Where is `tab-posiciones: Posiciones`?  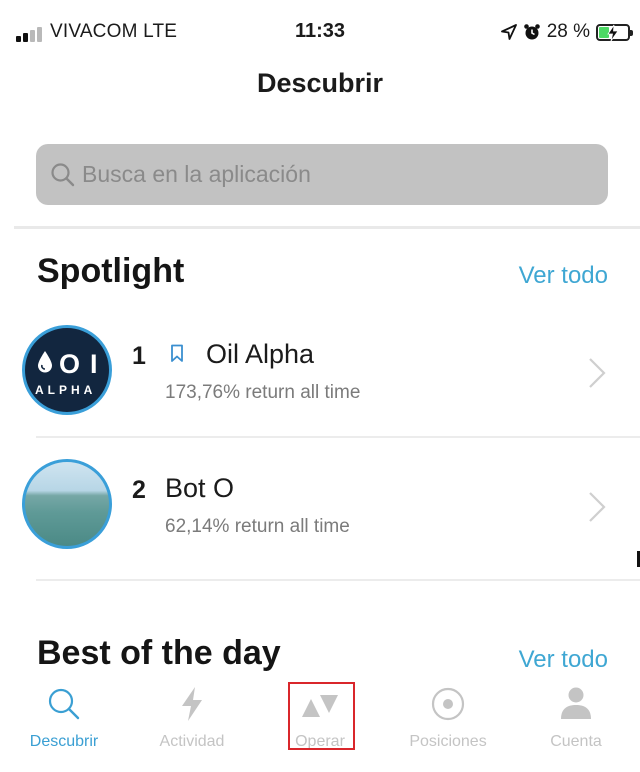
tab-posiciones: Posiciones is located at coordinates (448, 722).